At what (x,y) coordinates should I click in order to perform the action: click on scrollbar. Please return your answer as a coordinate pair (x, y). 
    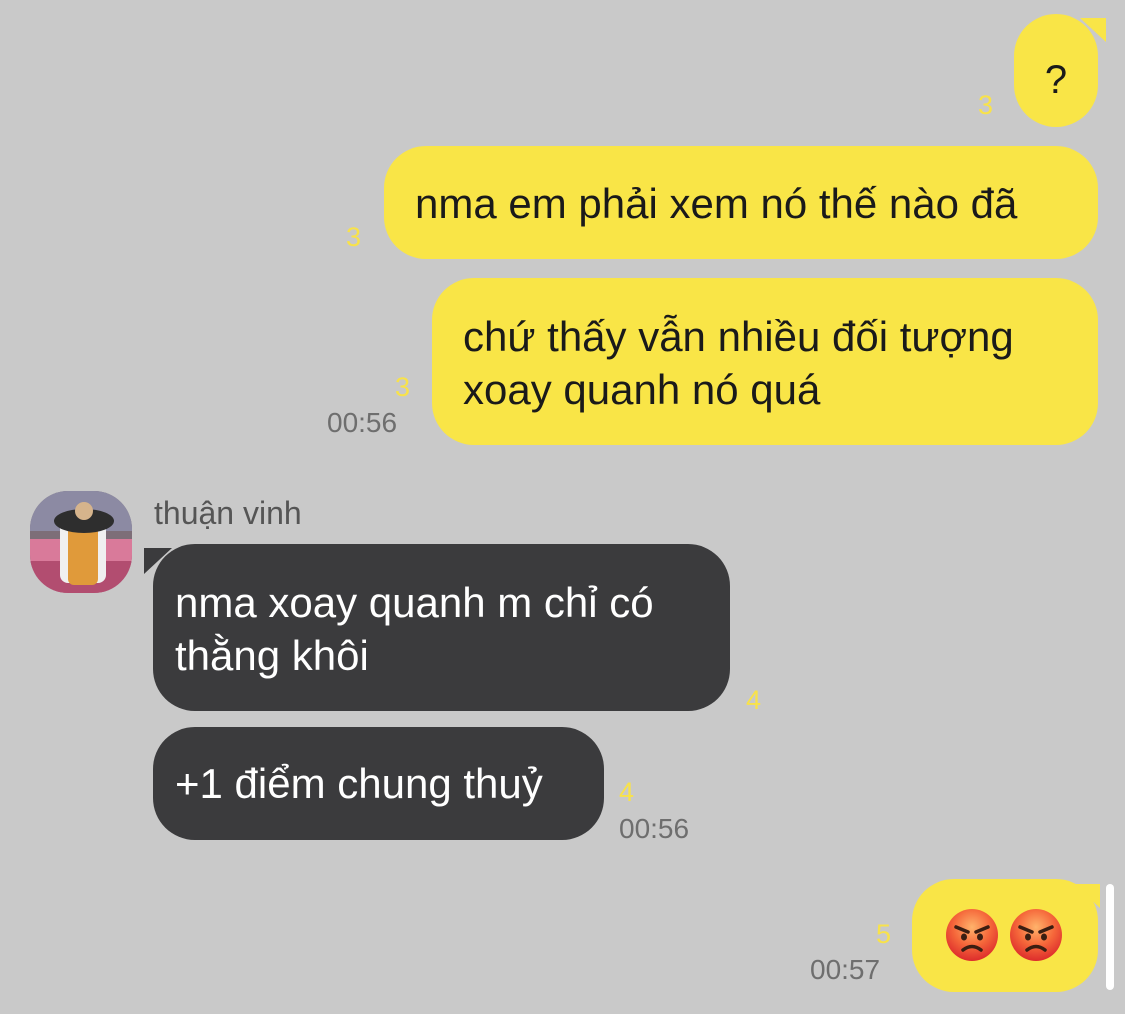
    Looking at the image, I should click on (1110, 937).